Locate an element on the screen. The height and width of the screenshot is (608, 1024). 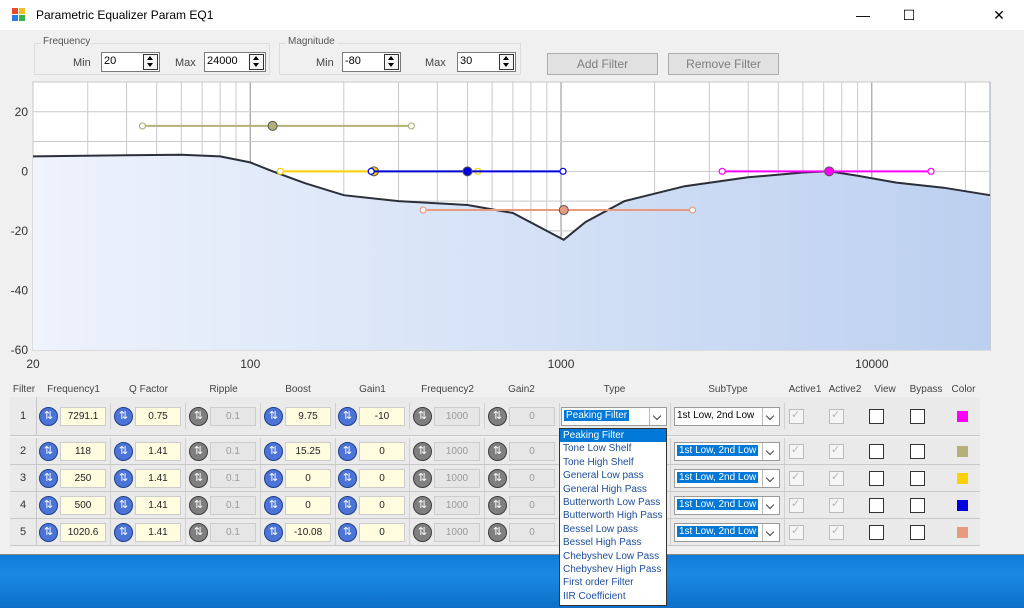
column-header-gain2: Gain2 is located at coordinates (521, 391).